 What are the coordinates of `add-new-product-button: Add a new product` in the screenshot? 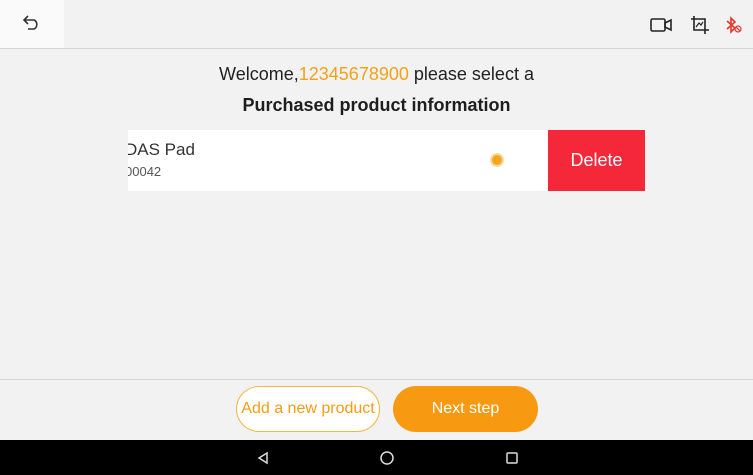 It's located at (308, 409).